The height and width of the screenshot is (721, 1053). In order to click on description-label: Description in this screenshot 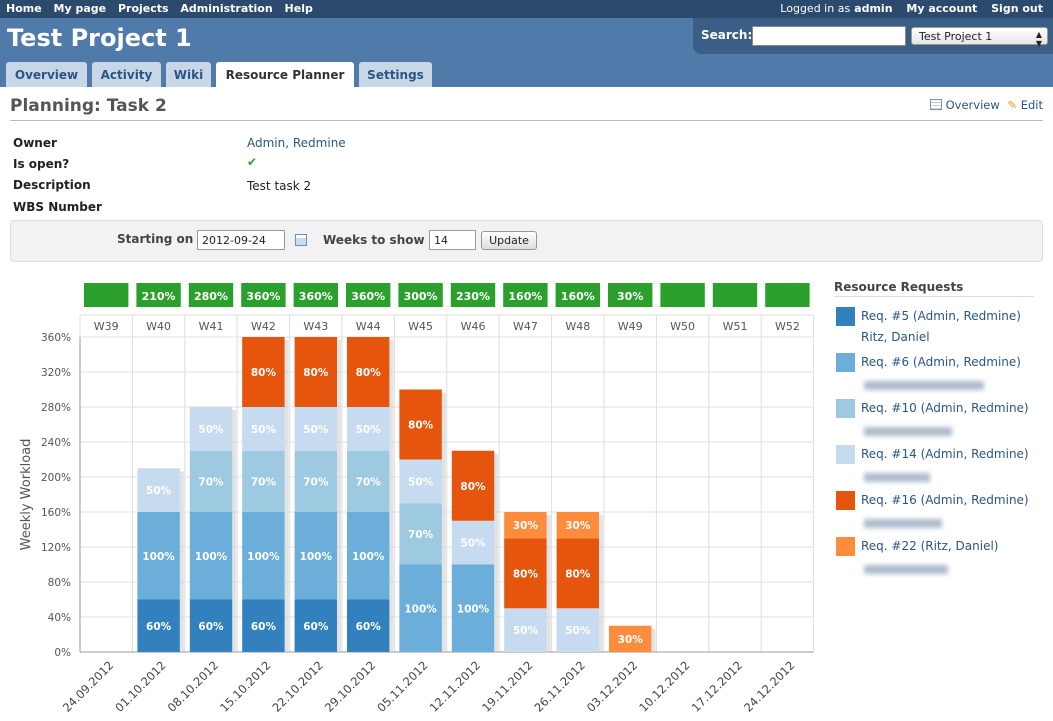, I will do `click(52, 185)`.